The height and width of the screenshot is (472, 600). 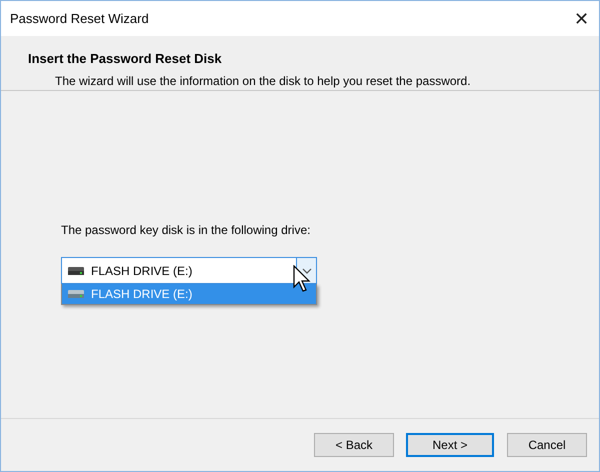 I want to click on header-subtitle: The wizard will use the information on the disk to help you reset the password., so click(x=263, y=81).